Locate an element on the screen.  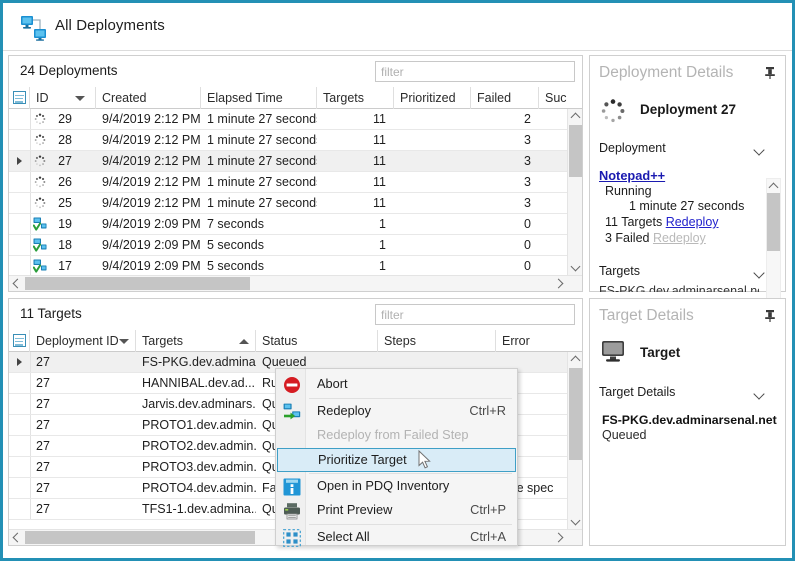
targets-panel-header: 11 Targets is located at coordinates (295, 315).